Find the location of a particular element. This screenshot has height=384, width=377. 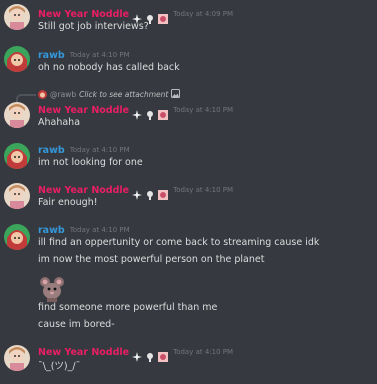

reply-text: Click to see attachment is located at coordinates (123, 94).